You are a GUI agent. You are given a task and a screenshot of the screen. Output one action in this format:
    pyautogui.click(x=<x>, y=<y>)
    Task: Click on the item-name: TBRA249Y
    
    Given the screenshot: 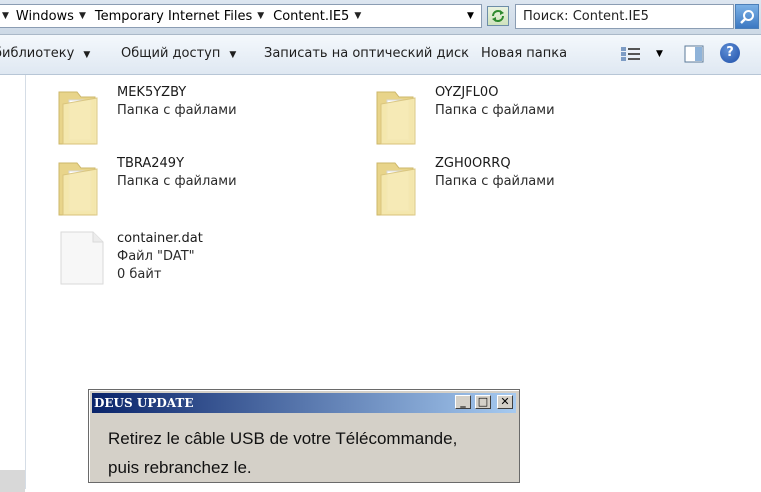 What is the action you would take?
    pyautogui.click(x=151, y=163)
    